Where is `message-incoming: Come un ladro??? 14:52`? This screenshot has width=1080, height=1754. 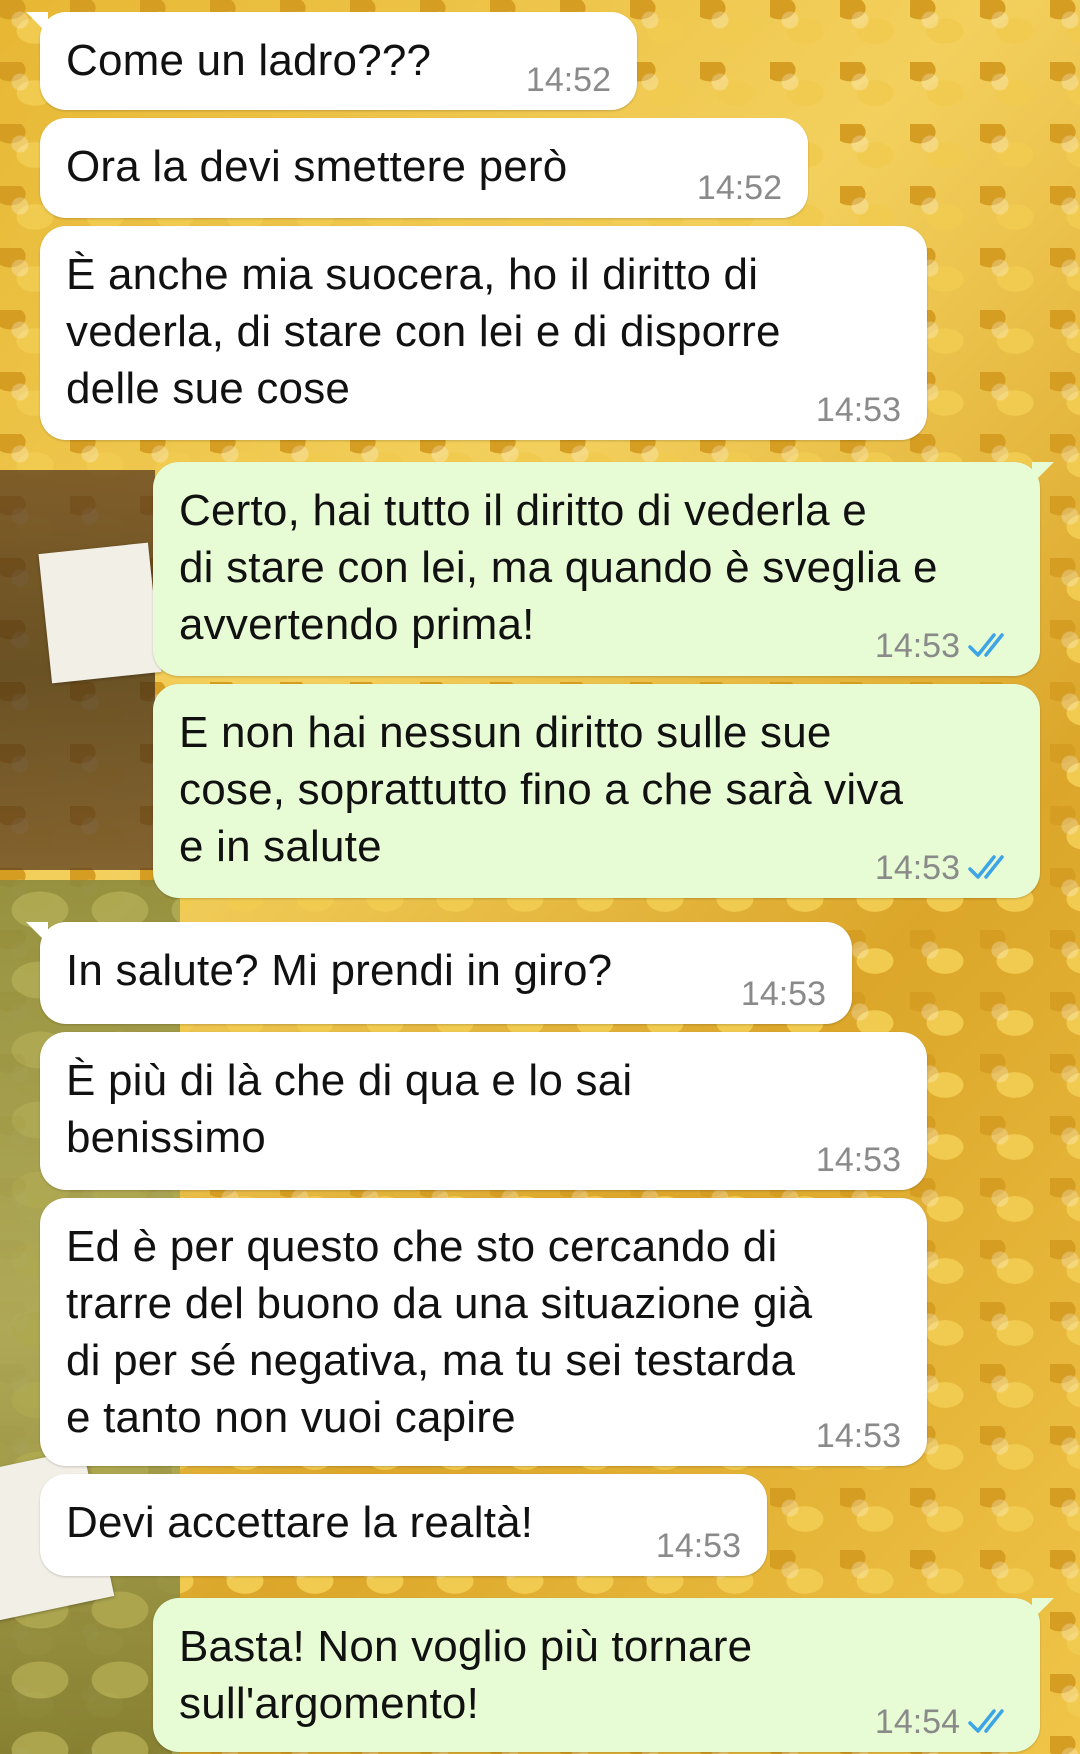 message-incoming: Come un ladro??? 14:52 is located at coordinates (331, 61).